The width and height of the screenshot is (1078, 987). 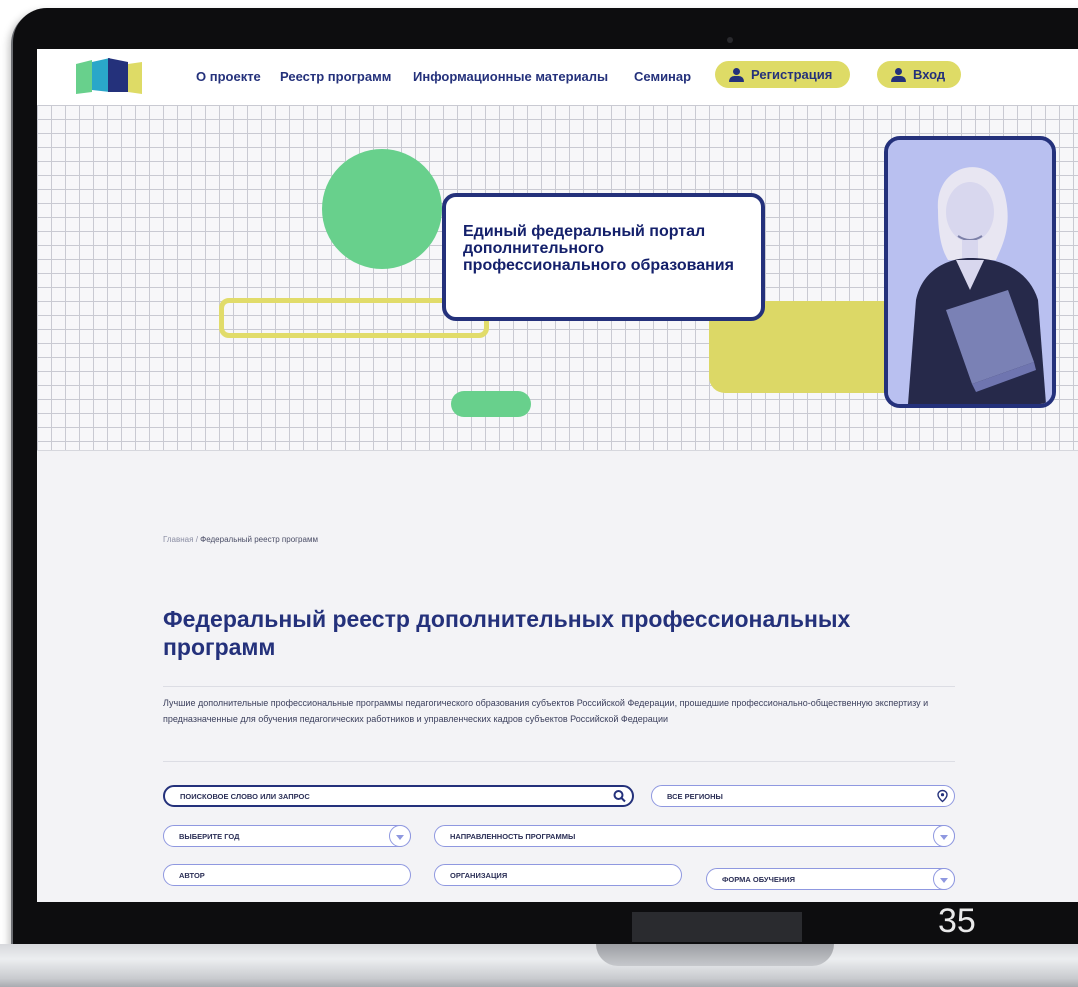 What do you see at coordinates (259, 539) in the screenshot?
I see `breadcrumb-current: Федеральный реестр программ` at bounding box center [259, 539].